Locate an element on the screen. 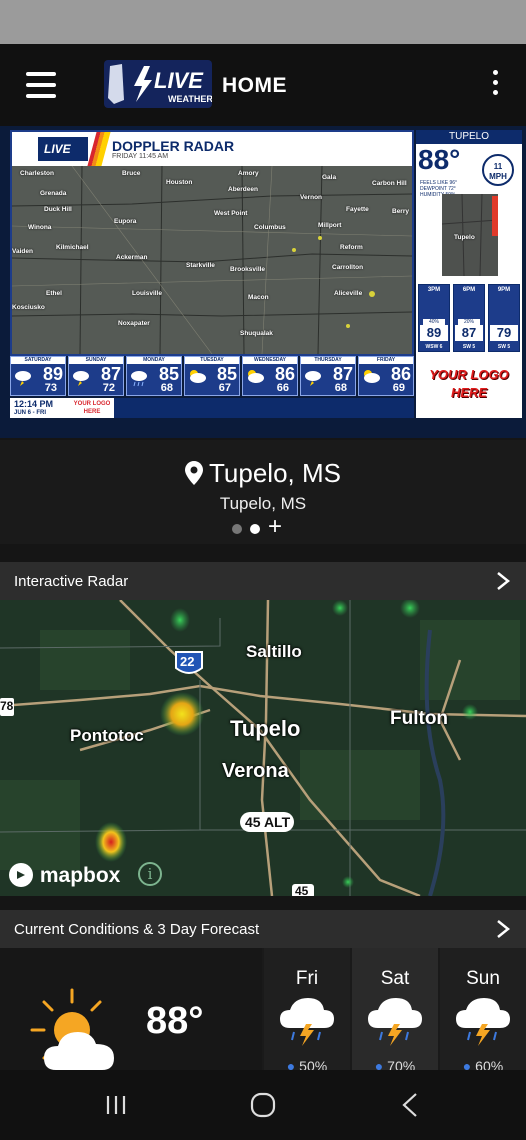 Image resolution: width=526 pixels, height=1140 pixels. day-cell: TUESDAY 85 67 is located at coordinates (212, 376).